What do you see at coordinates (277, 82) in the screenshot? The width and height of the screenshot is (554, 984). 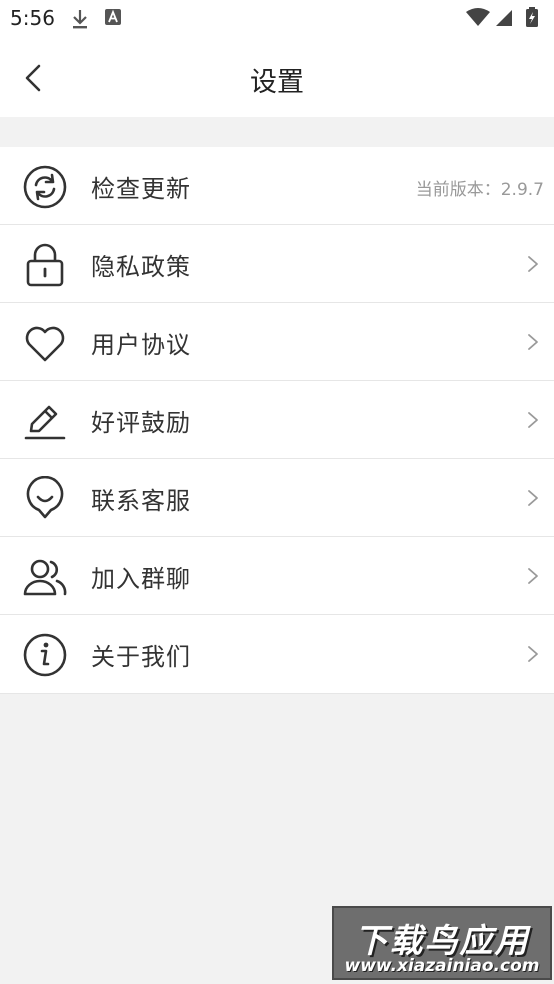 I see `page-title: 设置` at bounding box center [277, 82].